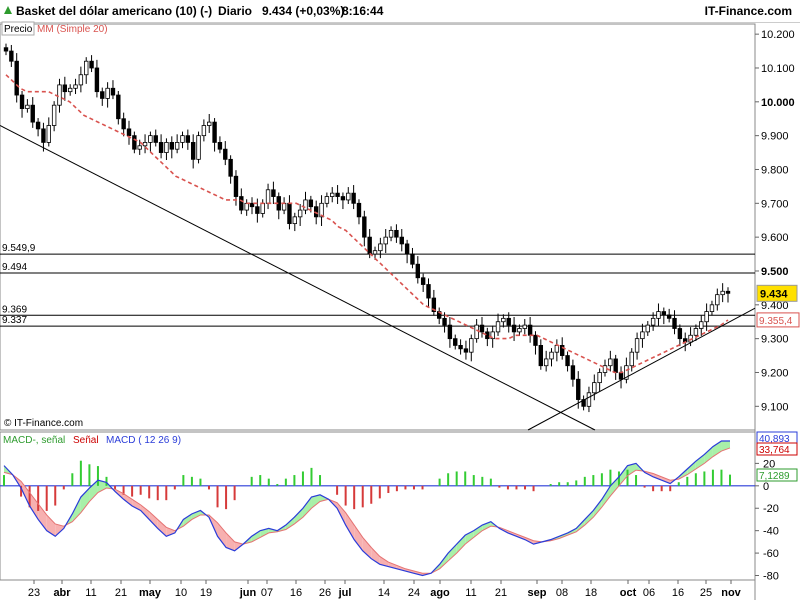 The image size is (800, 600). I want to click on x-tick-label: 19, so click(206, 593).